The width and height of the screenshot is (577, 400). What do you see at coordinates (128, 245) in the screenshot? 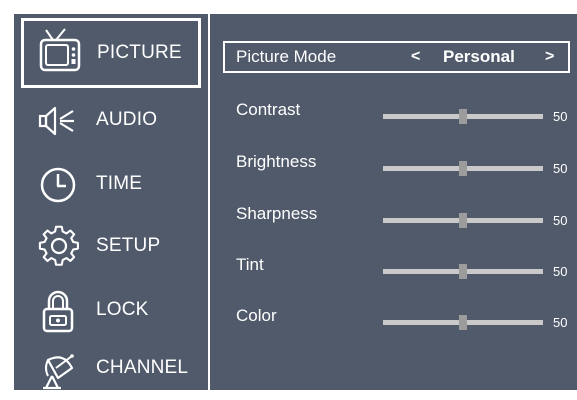
I see `sidebar-item-label: SETUP` at bounding box center [128, 245].